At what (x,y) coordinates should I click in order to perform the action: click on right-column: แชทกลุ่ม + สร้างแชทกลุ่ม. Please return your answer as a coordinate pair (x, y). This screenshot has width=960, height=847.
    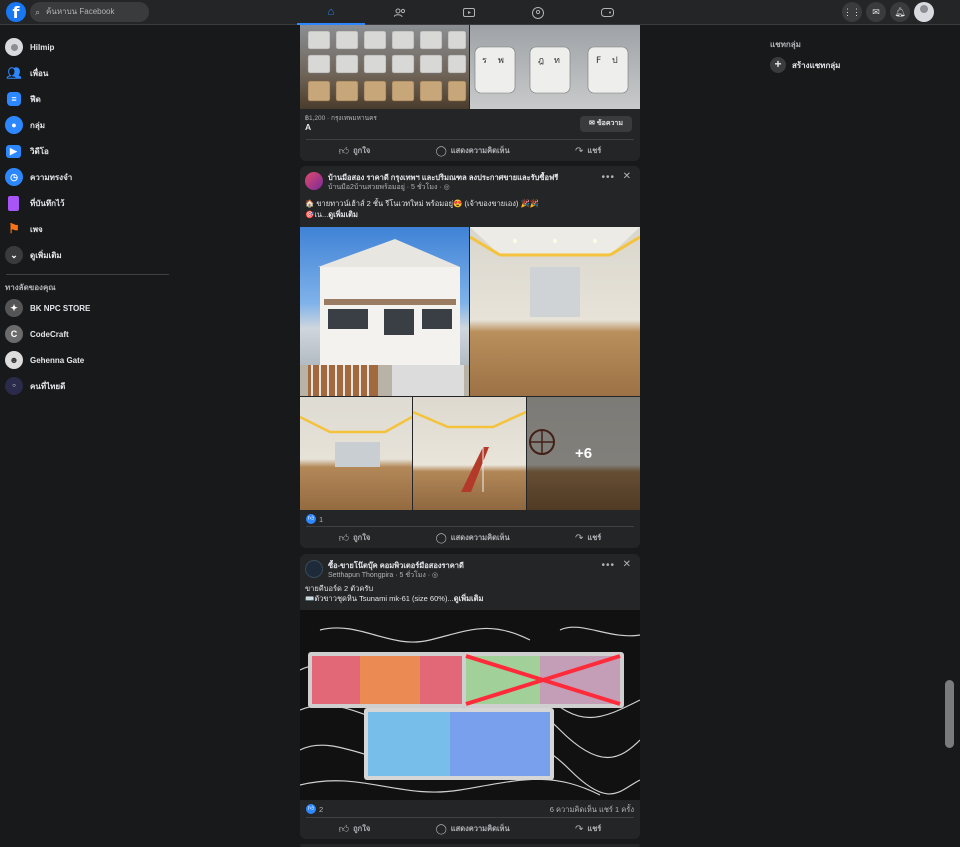
    Looking at the image, I should click on (850, 57).